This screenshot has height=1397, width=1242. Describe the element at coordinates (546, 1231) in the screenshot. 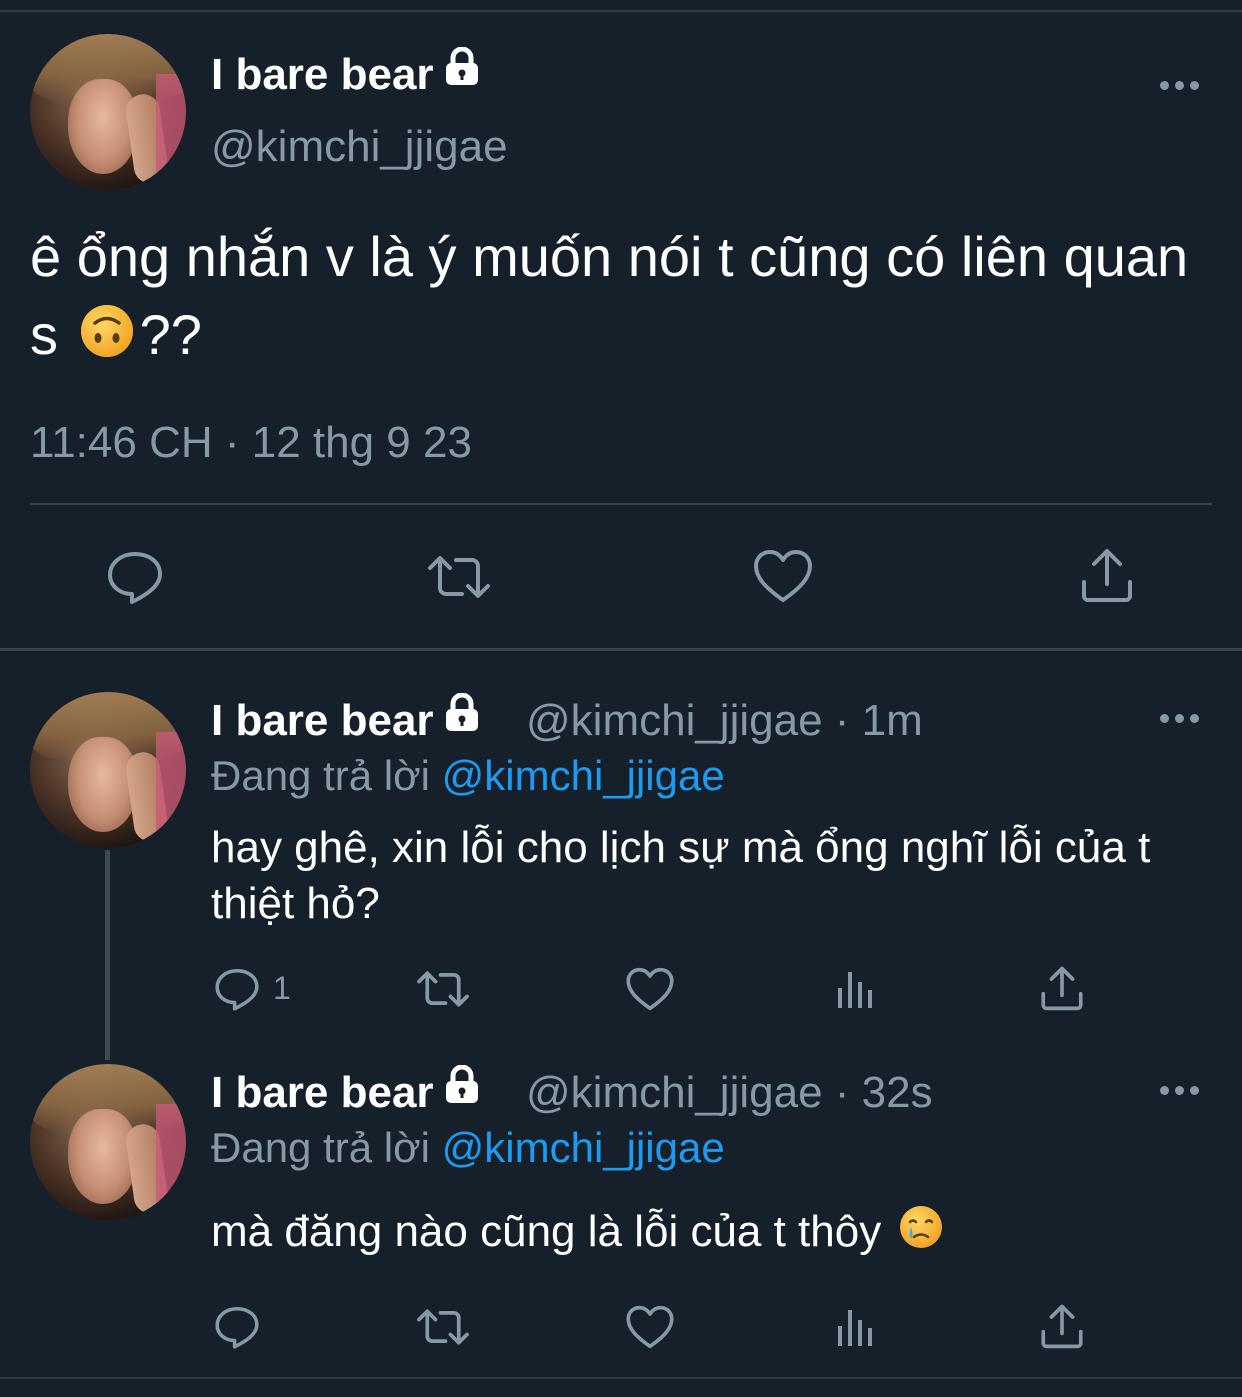

I see `reply-text-content: mà đăng nào cũng là lỗi của t thôy` at that location.